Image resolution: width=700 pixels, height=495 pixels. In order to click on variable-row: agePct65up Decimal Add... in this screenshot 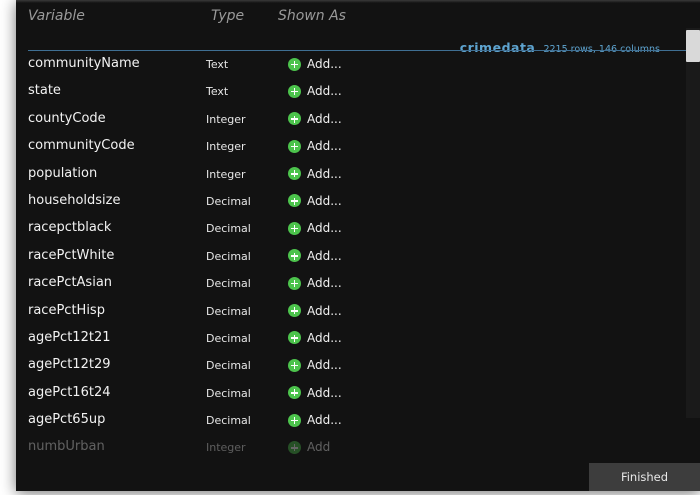, I will do `click(346, 420)`.